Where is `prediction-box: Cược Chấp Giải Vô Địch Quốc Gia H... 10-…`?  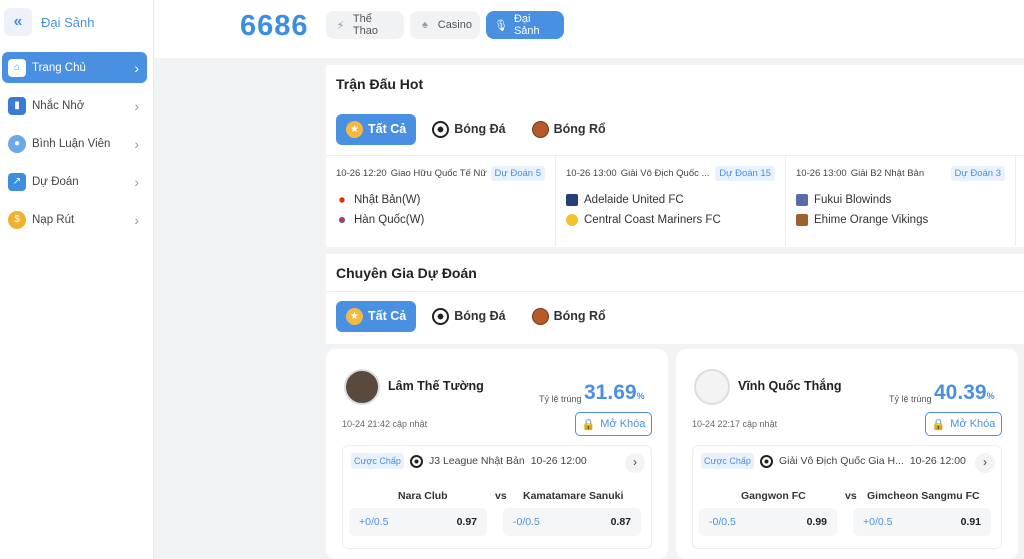
prediction-box: Cược Chấp Giải Vô Địch Quốc Gia H... 10-… is located at coordinates (847, 497).